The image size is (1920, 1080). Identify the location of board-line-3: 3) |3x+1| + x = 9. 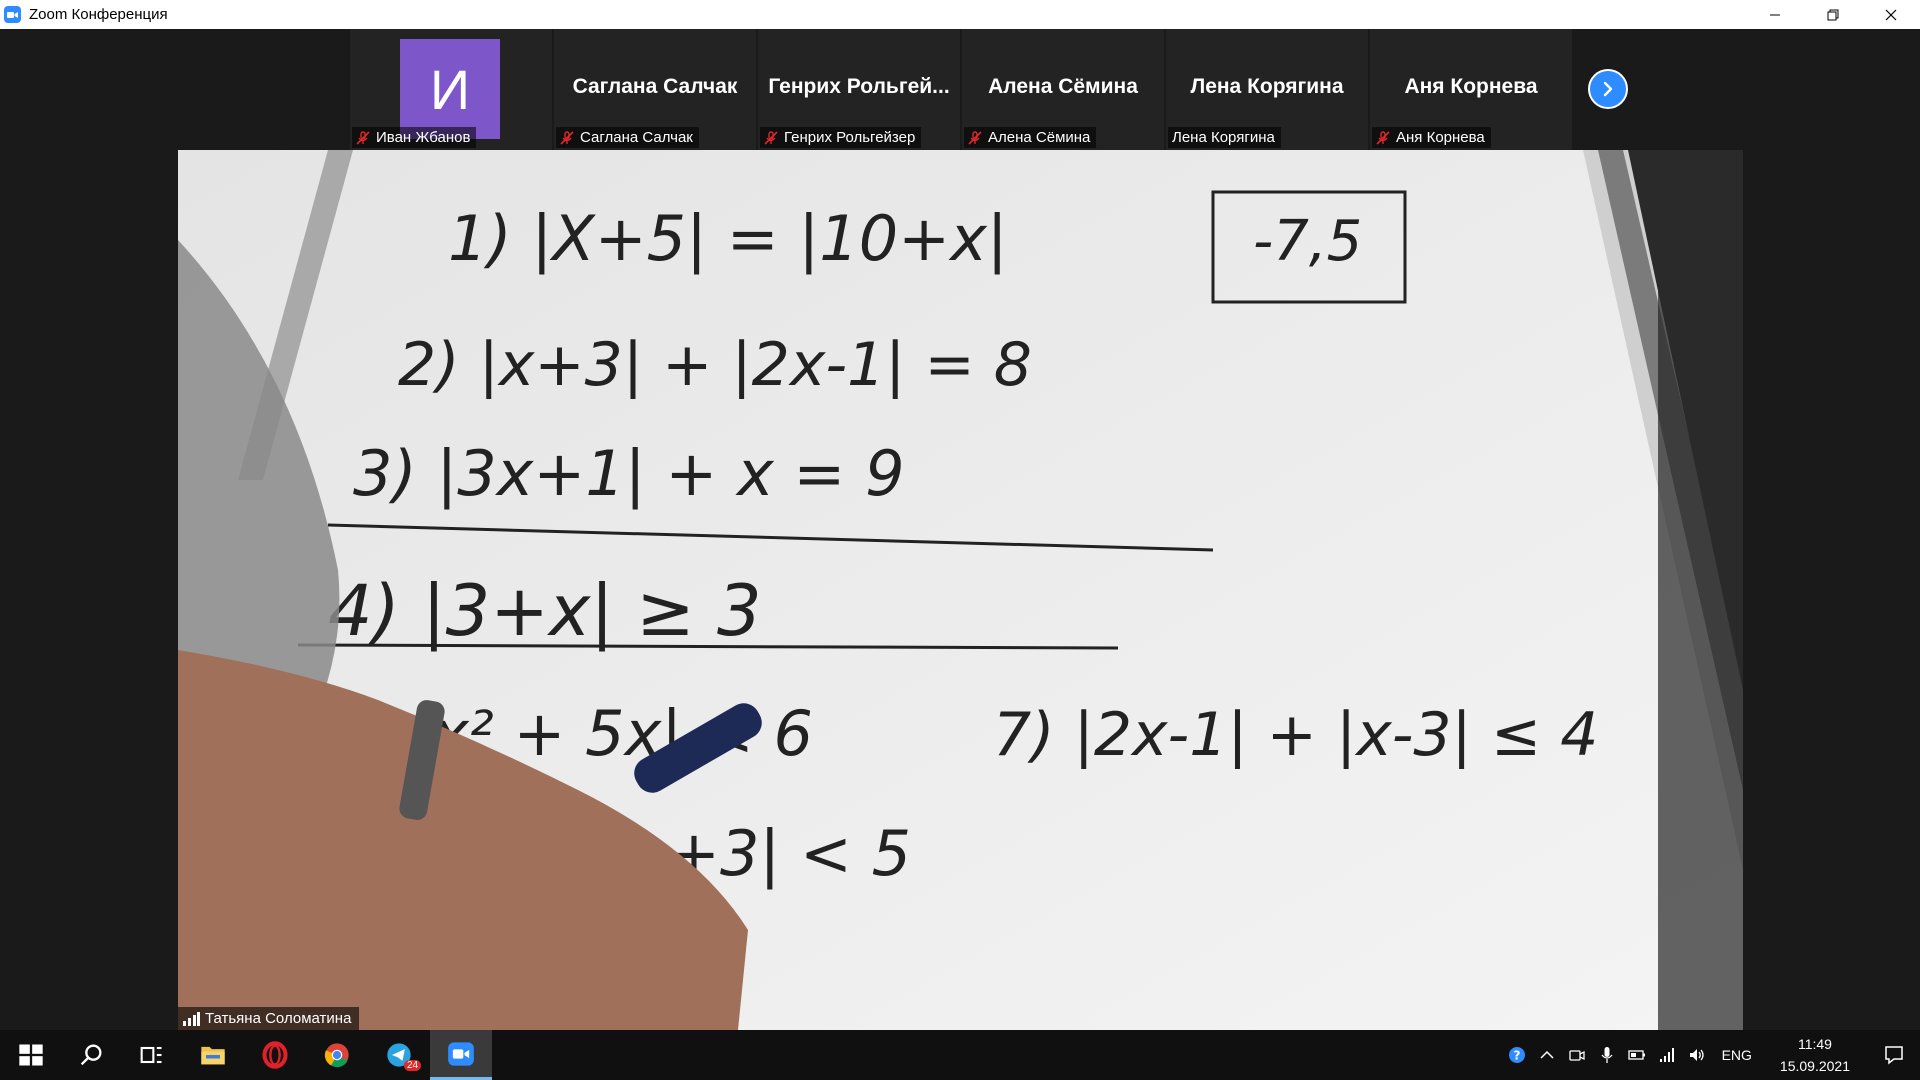
(629, 474).